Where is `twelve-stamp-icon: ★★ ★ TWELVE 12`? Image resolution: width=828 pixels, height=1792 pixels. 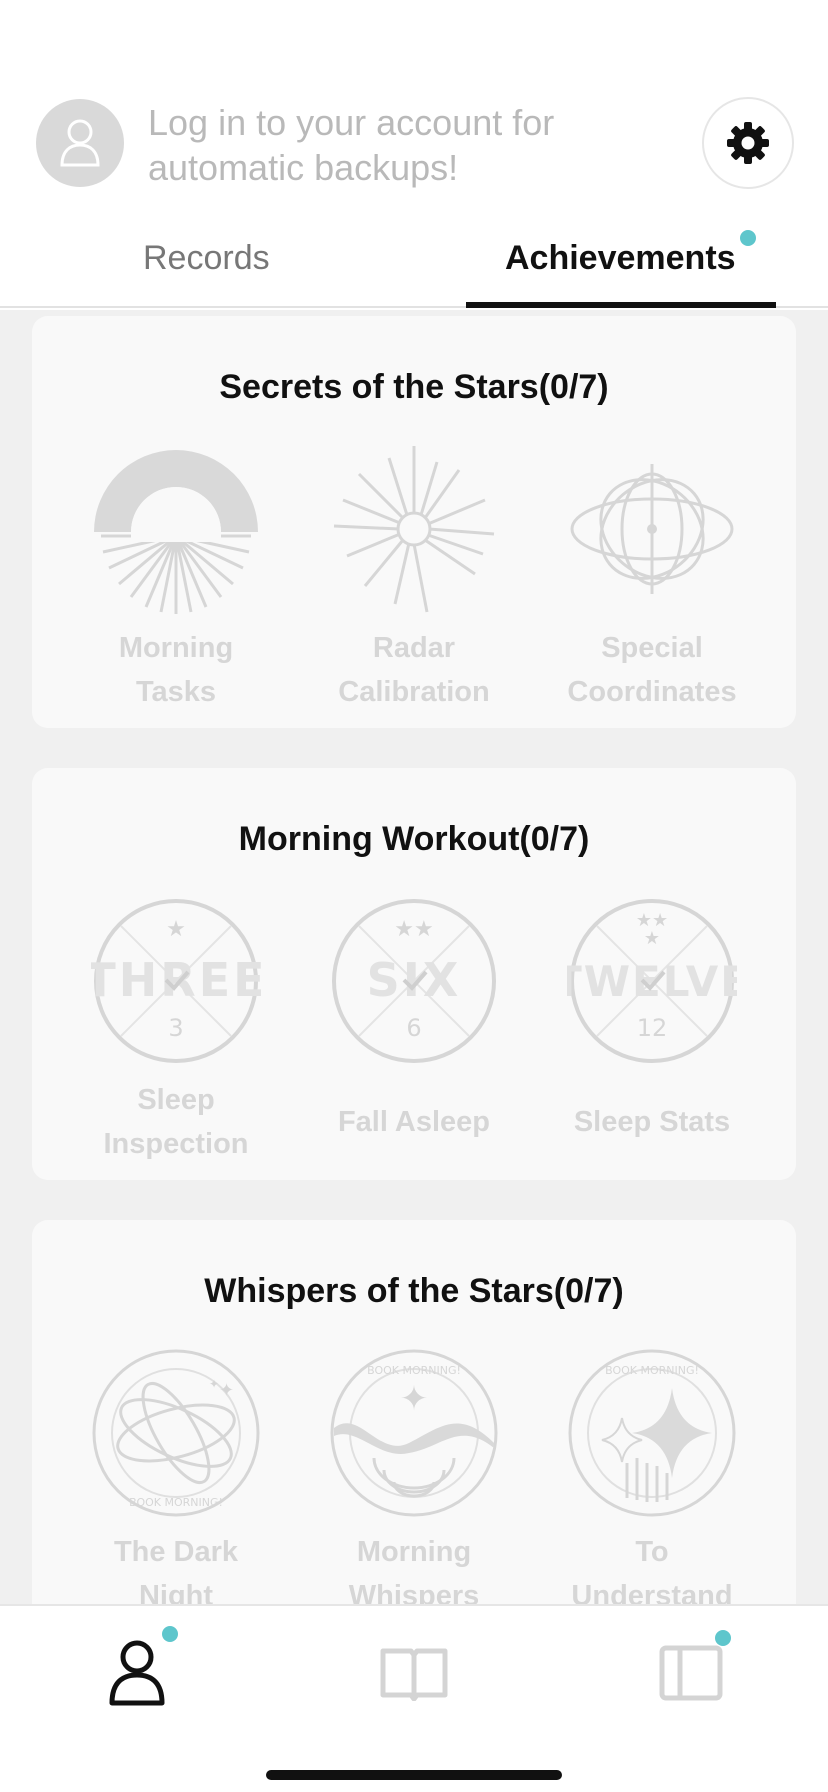
twelve-stamp-icon: ★★ ★ TWELVE 12 is located at coordinates (652, 981).